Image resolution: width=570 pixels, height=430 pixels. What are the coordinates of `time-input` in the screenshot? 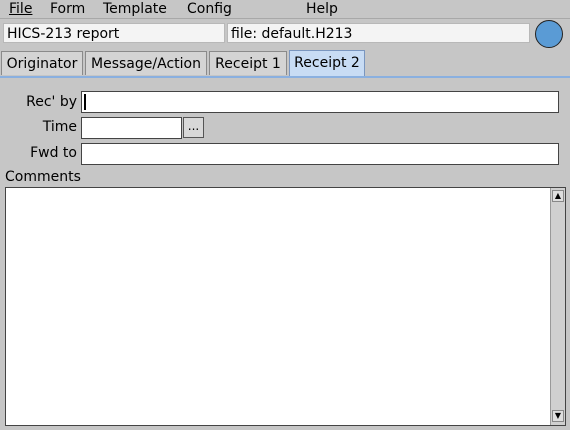 It's located at (131, 128).